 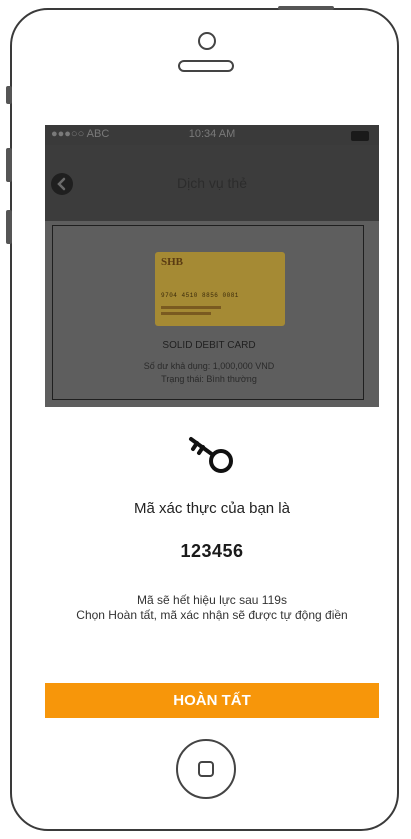 I want to click on home-button-icon, so click(x=206, y=769).